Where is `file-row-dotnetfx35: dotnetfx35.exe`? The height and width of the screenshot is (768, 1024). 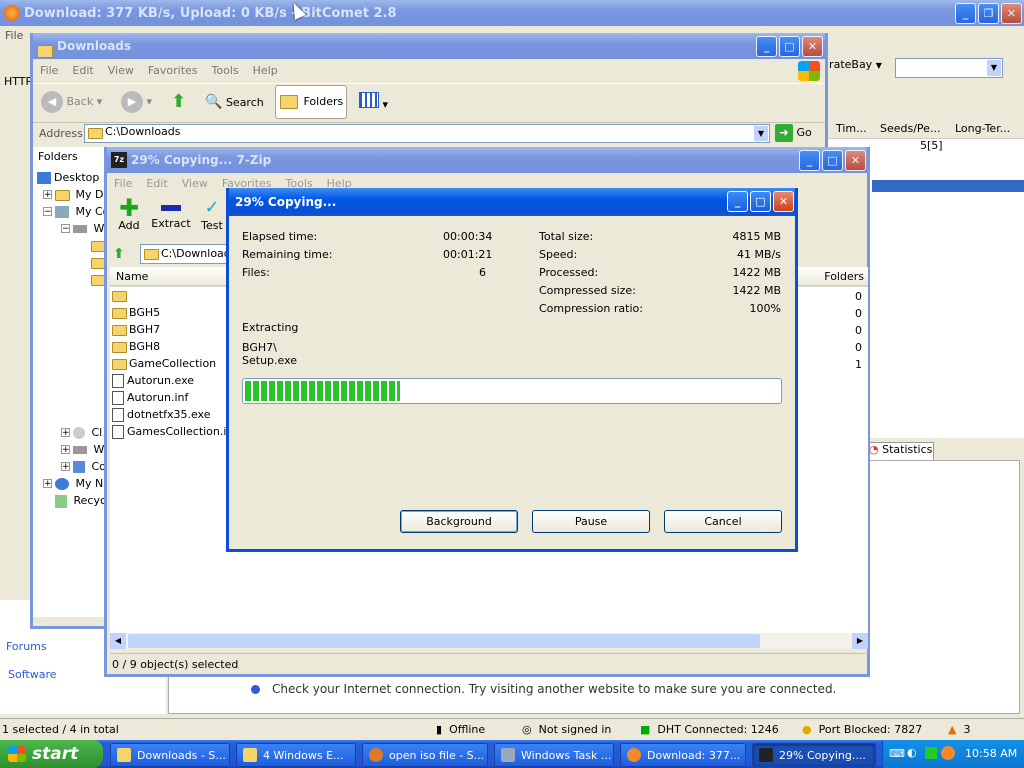 file-row-dotnetfx35: dotnetfx35.exe is located at coordinates (161, 414).